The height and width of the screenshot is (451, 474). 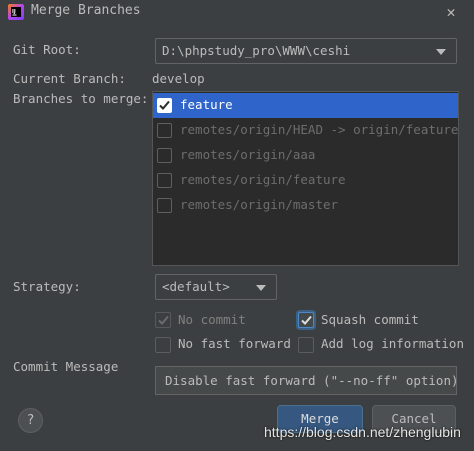 I want to click on strategy-label: Strategy:, so click(x=47, y=286).